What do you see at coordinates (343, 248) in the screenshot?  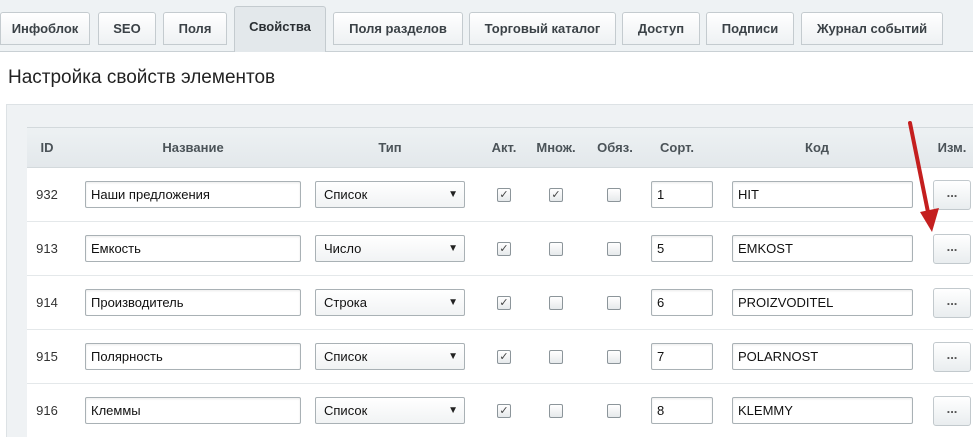 I see `property-type-value: Число` at bounding box center [343, 248].